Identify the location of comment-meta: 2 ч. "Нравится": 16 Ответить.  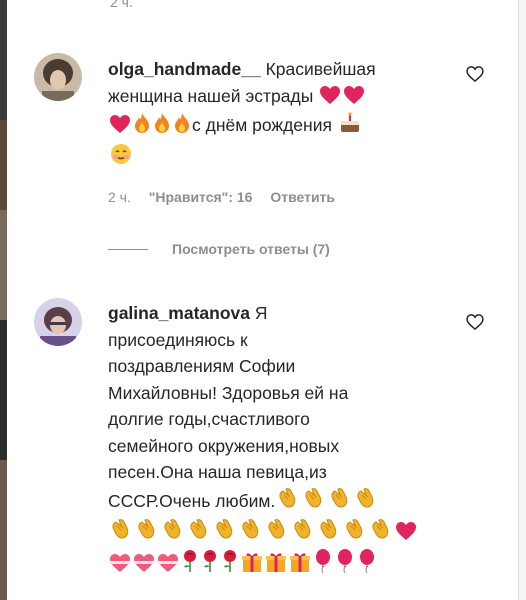
(228, 197).